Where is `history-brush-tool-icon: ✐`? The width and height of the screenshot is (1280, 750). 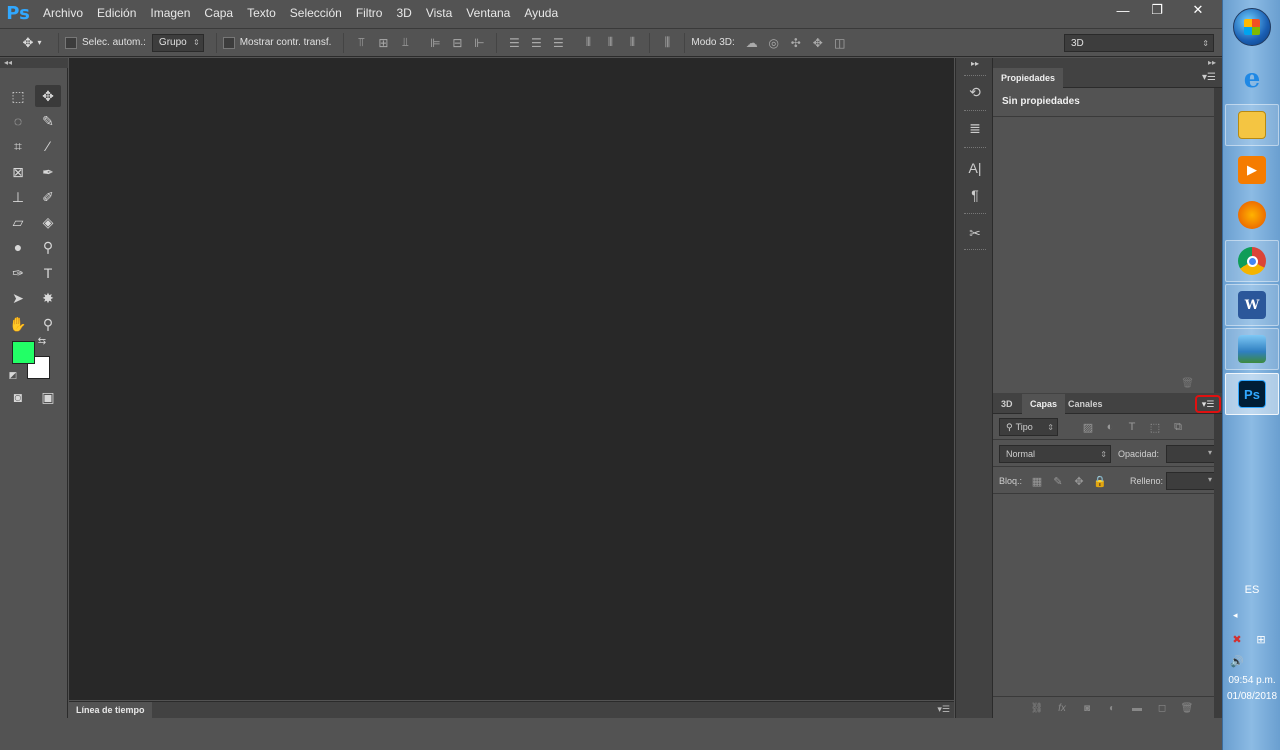
history-brush-tool-icon: ✐ is located at coordinates (48, 197).